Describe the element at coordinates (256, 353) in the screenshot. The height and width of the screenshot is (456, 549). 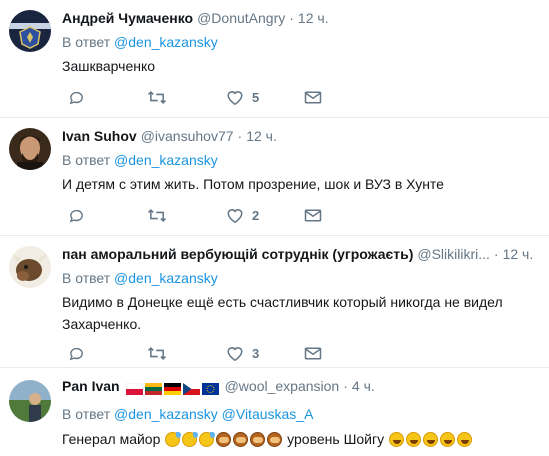
I see `like-count: 3` at that location.